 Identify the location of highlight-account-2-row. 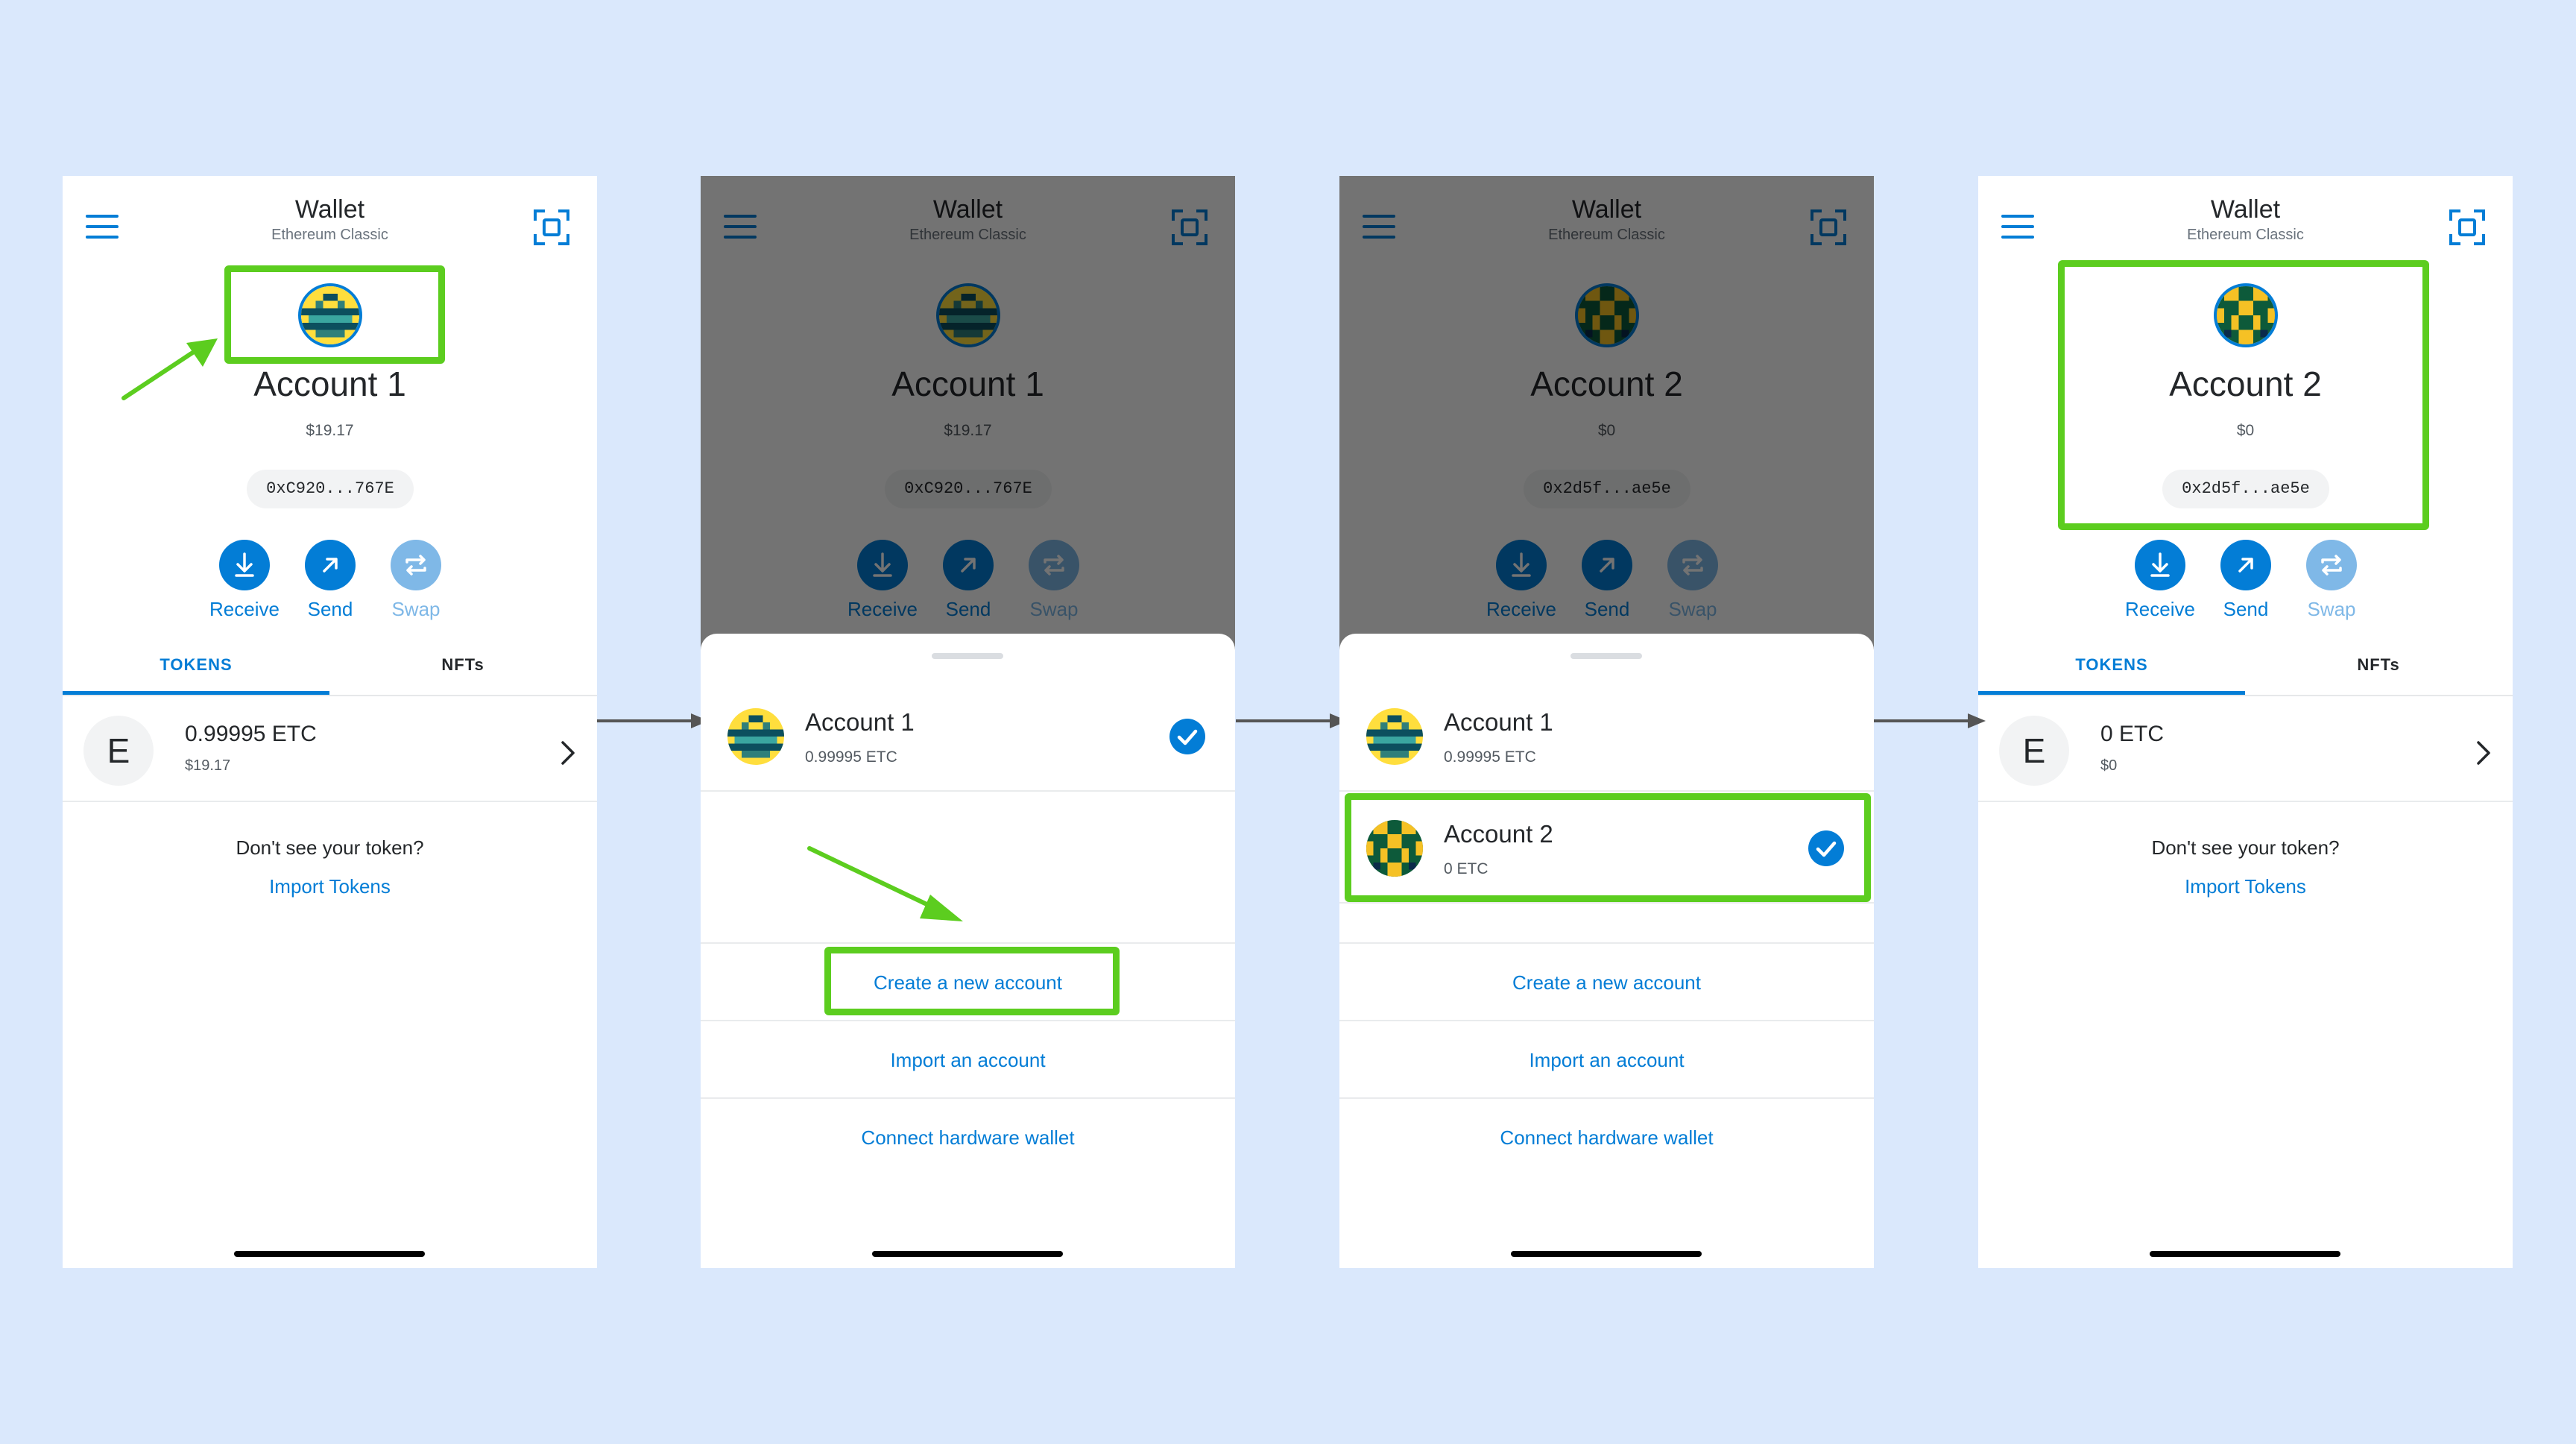
(1608, 847).